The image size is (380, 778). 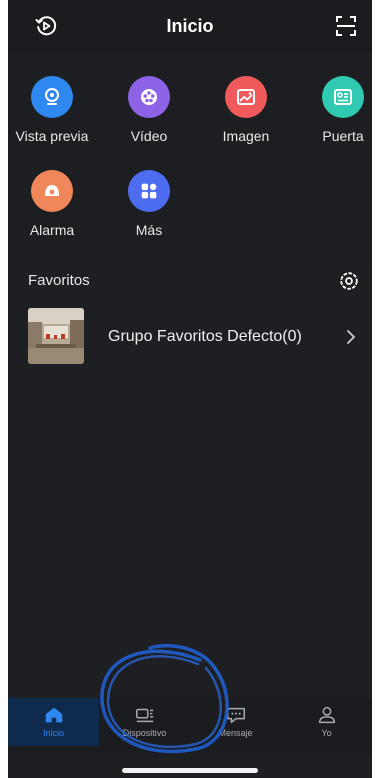 I want to click on app-video: Vídeo, so click(x=149, y=110).